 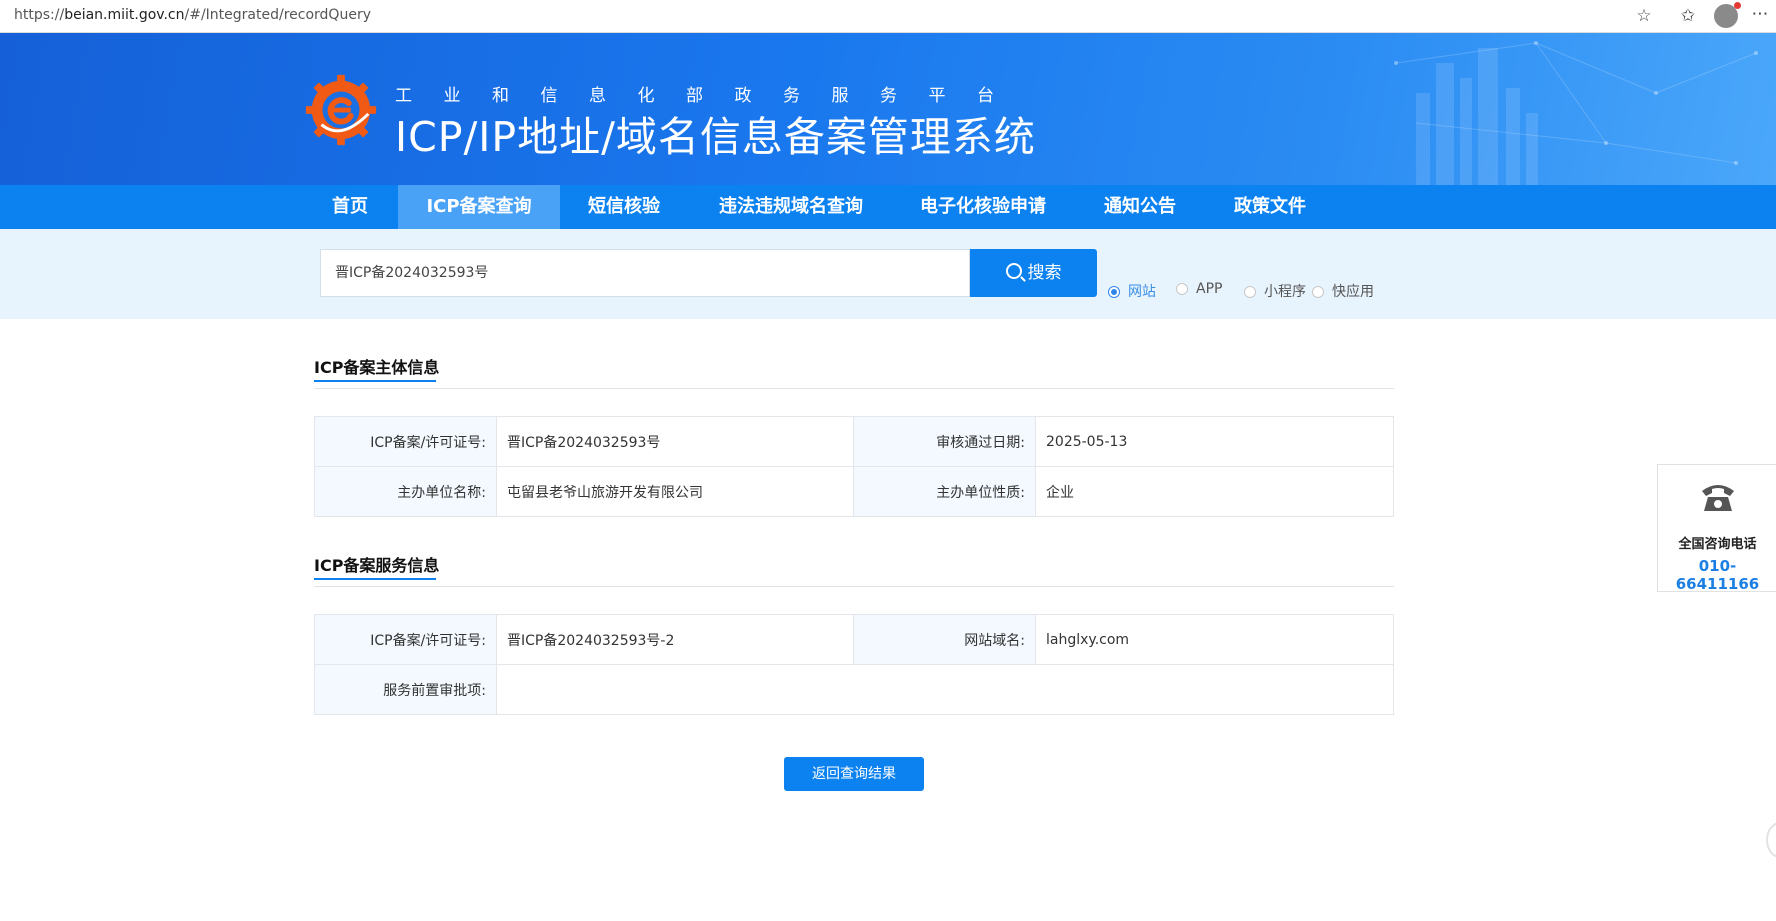 What do you see at coordinates (341, 110) in the screenshot?
I see `miit-logo-icon` at bounding box center [341, 110].